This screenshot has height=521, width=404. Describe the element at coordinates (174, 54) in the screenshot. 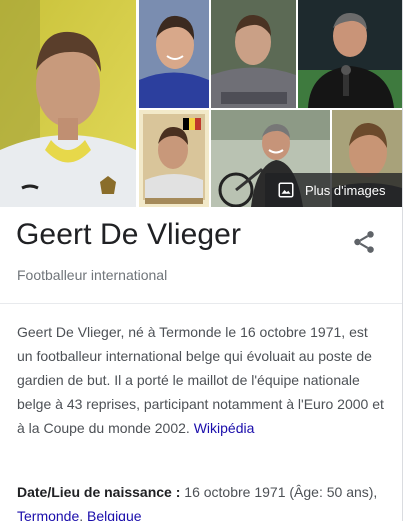

I see `photo-smiling-blue` at that location.